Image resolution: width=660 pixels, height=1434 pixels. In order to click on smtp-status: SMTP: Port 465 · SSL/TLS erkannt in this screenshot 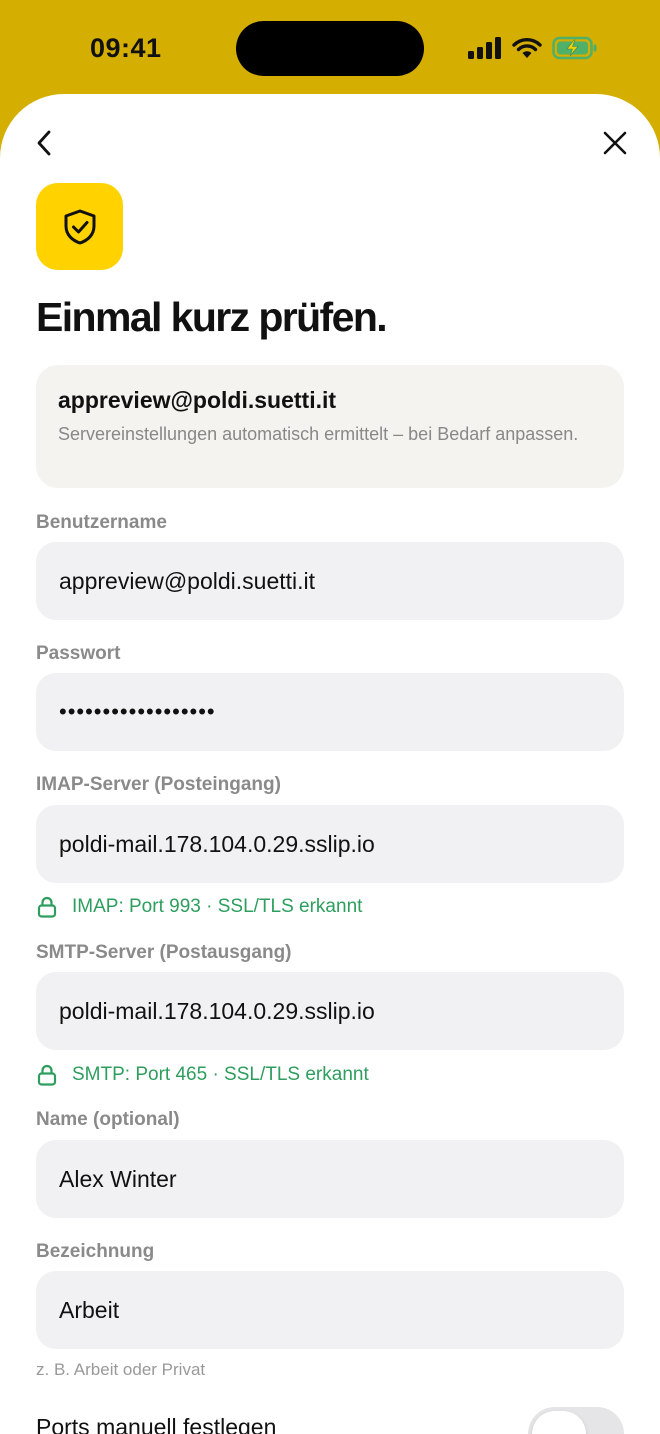, I will do `click(202, 1075)`.